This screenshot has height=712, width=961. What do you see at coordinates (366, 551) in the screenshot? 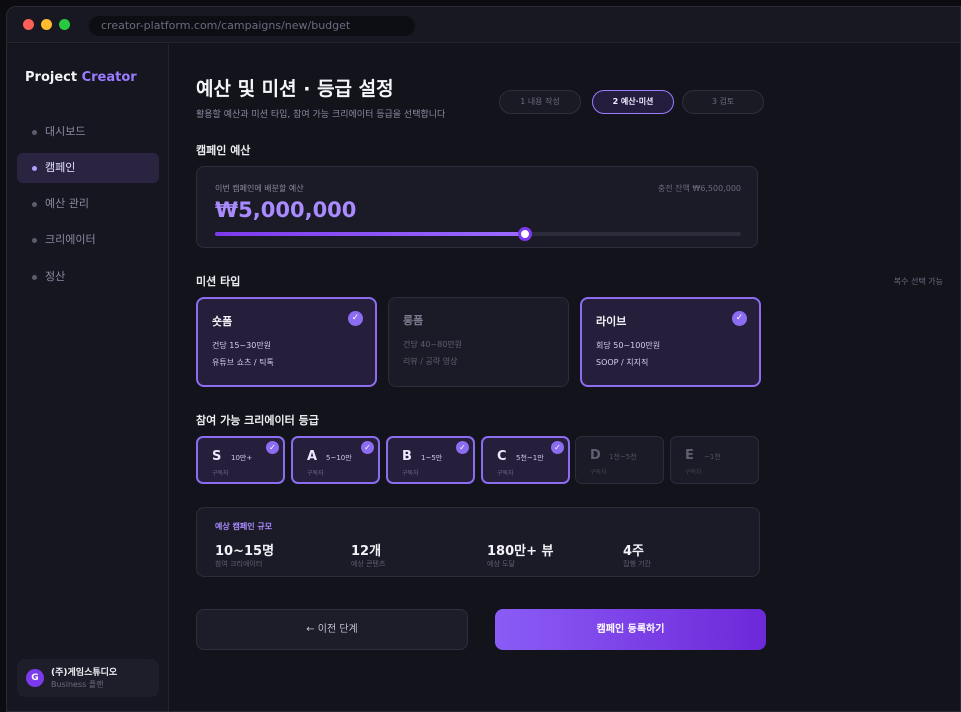
I see `stat-value-content: 12개` at bounding box center [366, 551].